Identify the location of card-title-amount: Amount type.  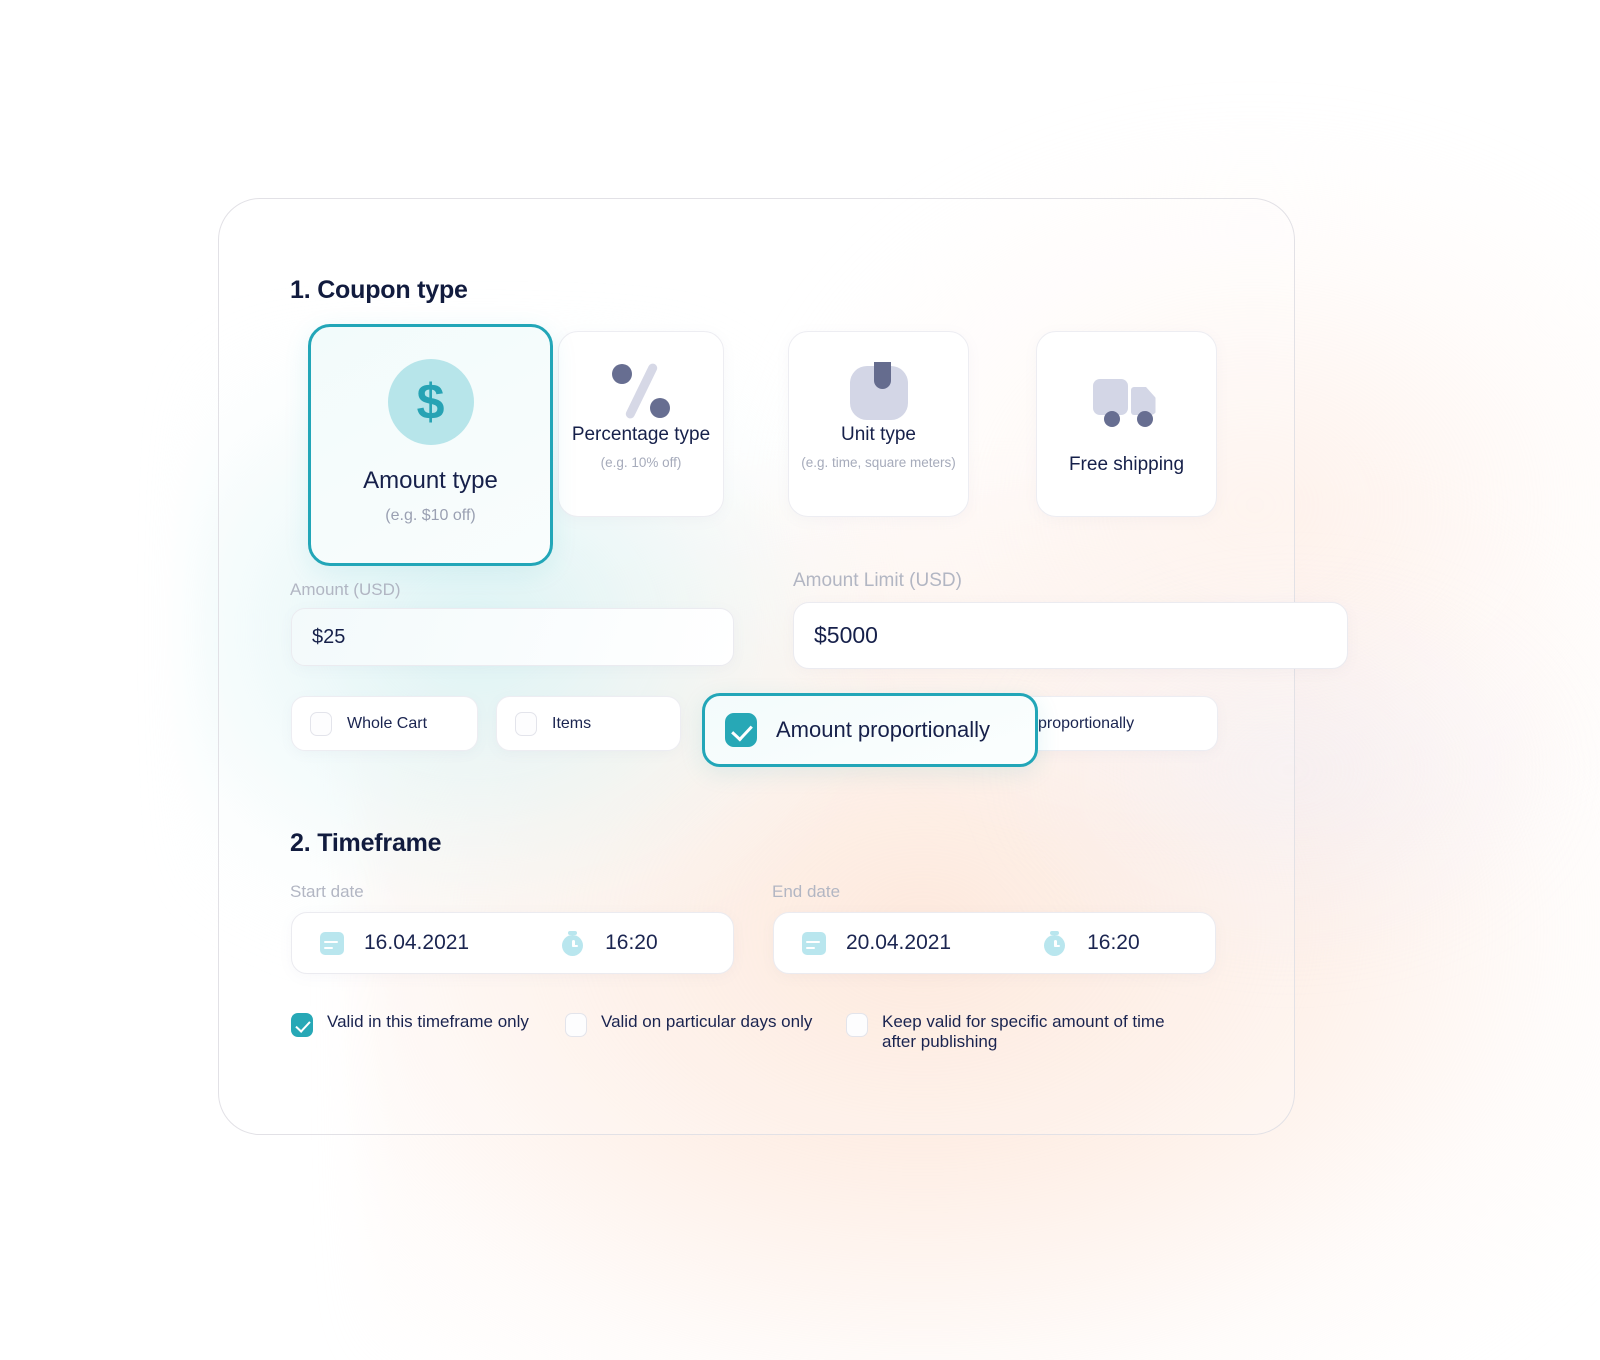
(430, 480).